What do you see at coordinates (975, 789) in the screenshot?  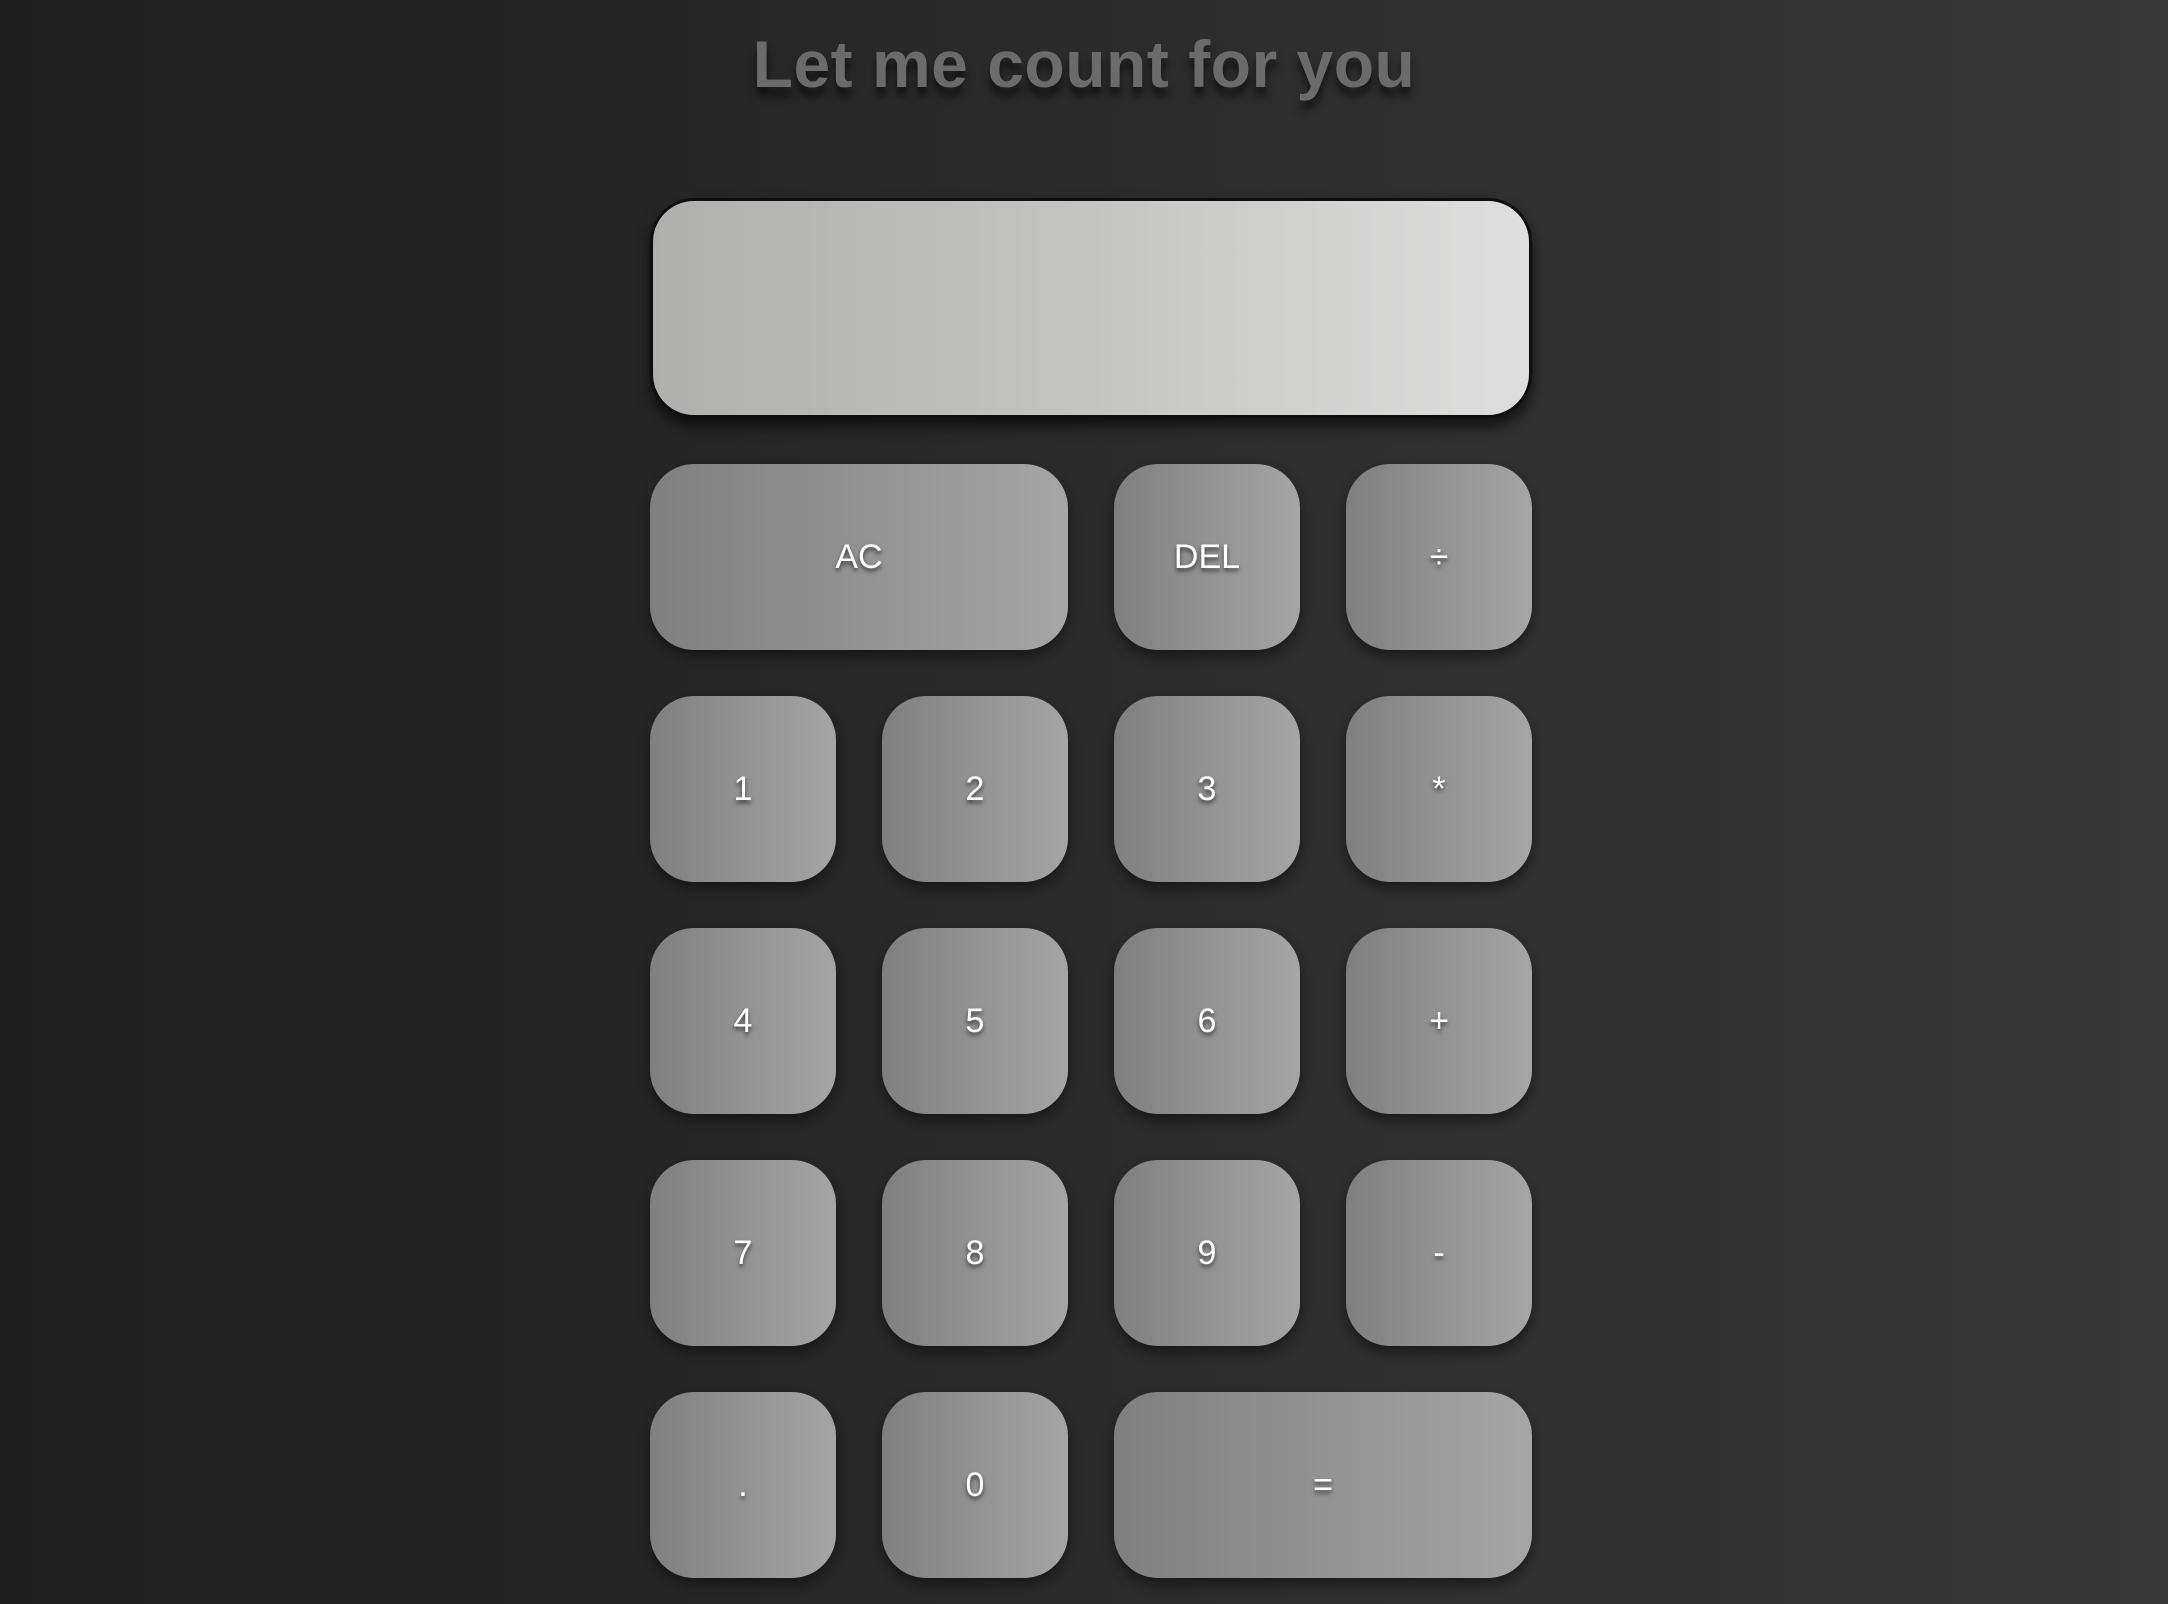 I see `digit-2-button: 2` at bounding box center [975, 789].